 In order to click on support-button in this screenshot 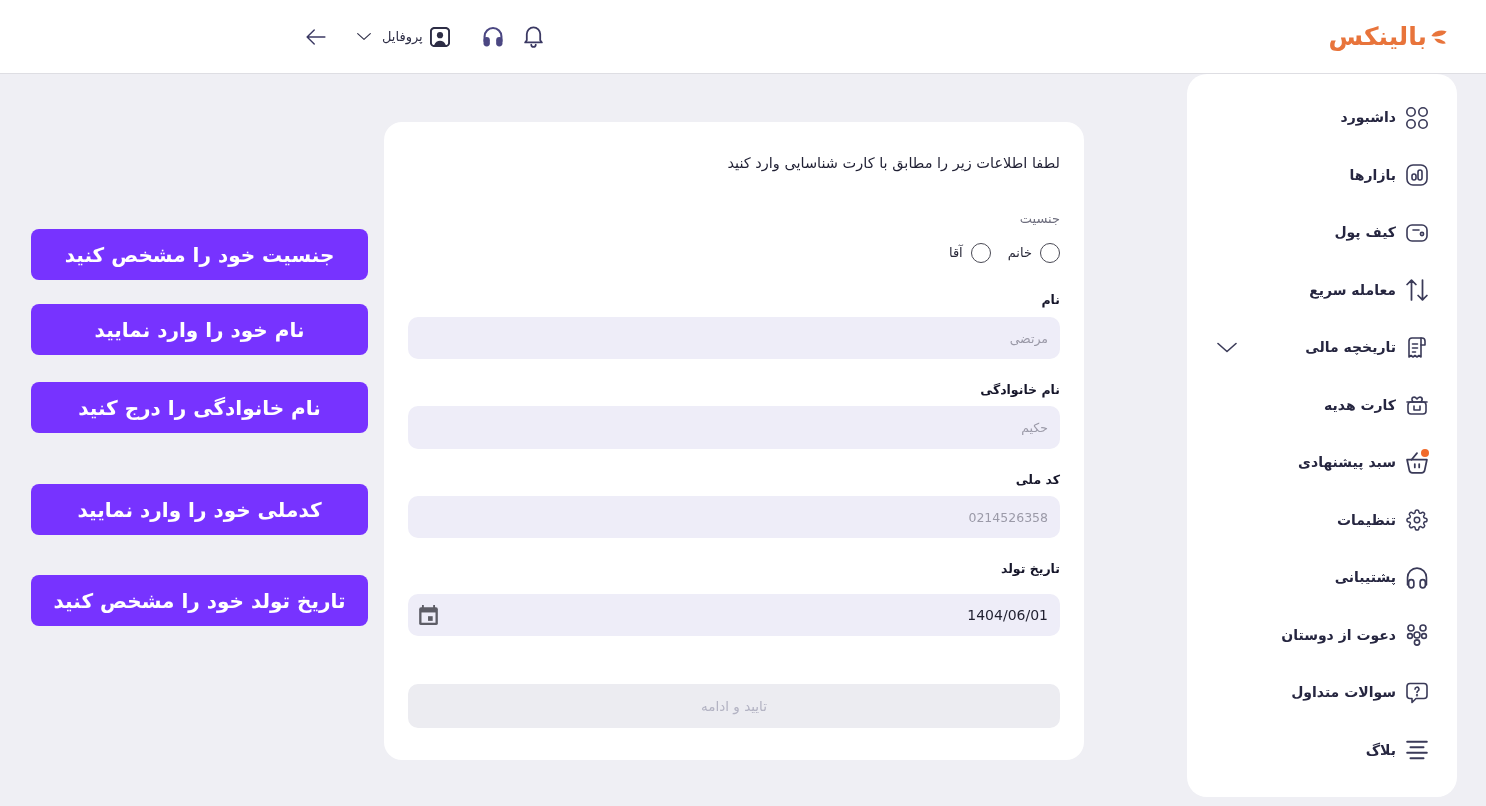, I will do `click(492, 36)`.